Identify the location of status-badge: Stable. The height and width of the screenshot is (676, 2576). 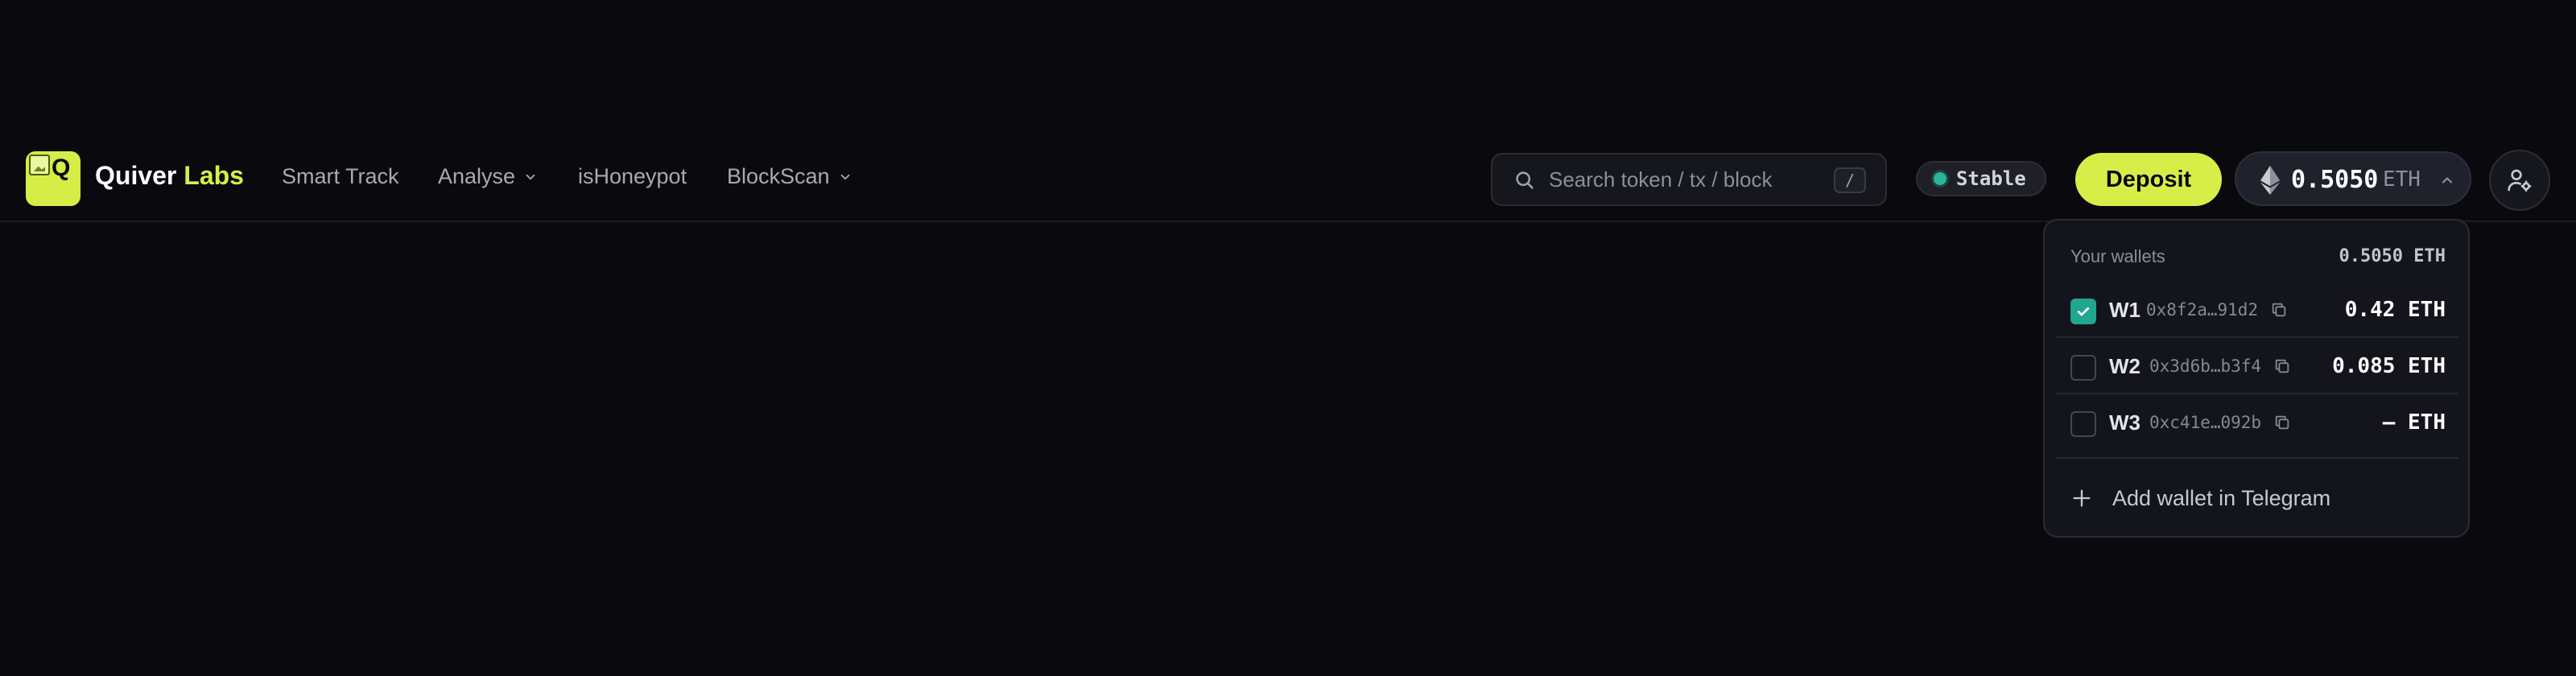
(1981, 178).